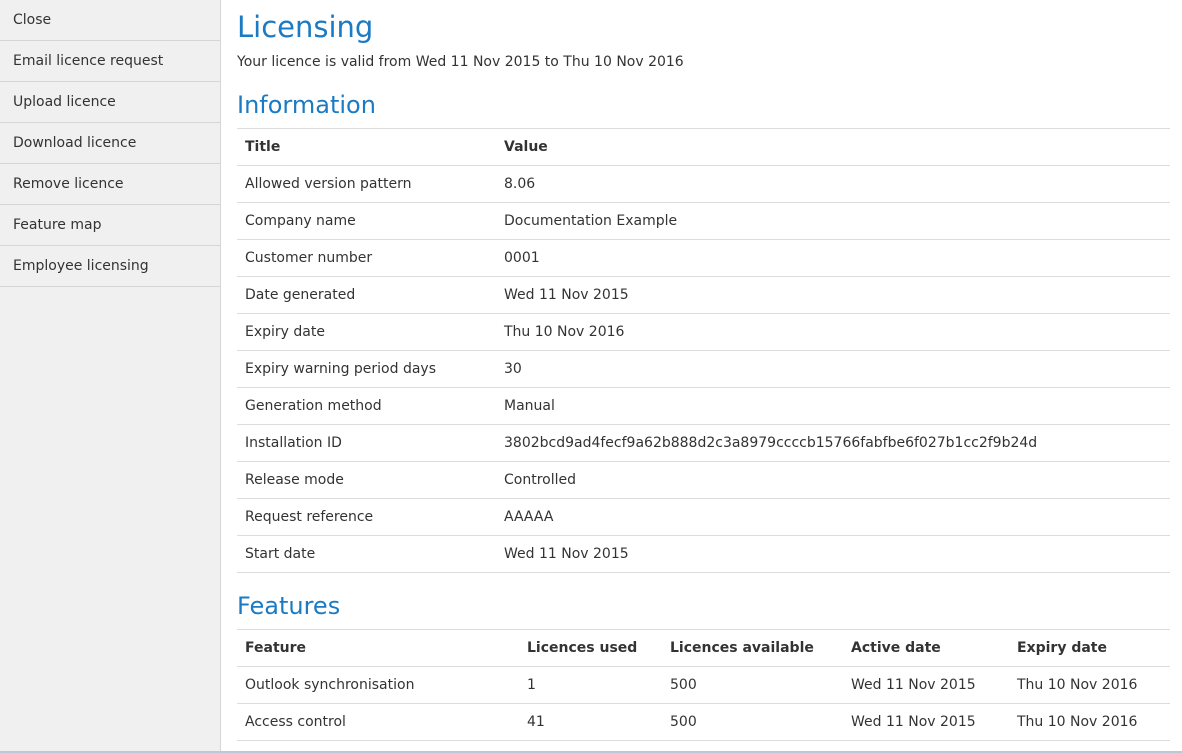 The image size is (1182, 753). Describe the element at coordinates (833, 406) in the screenshot. I see `info-value-cell: Manual` at that location.